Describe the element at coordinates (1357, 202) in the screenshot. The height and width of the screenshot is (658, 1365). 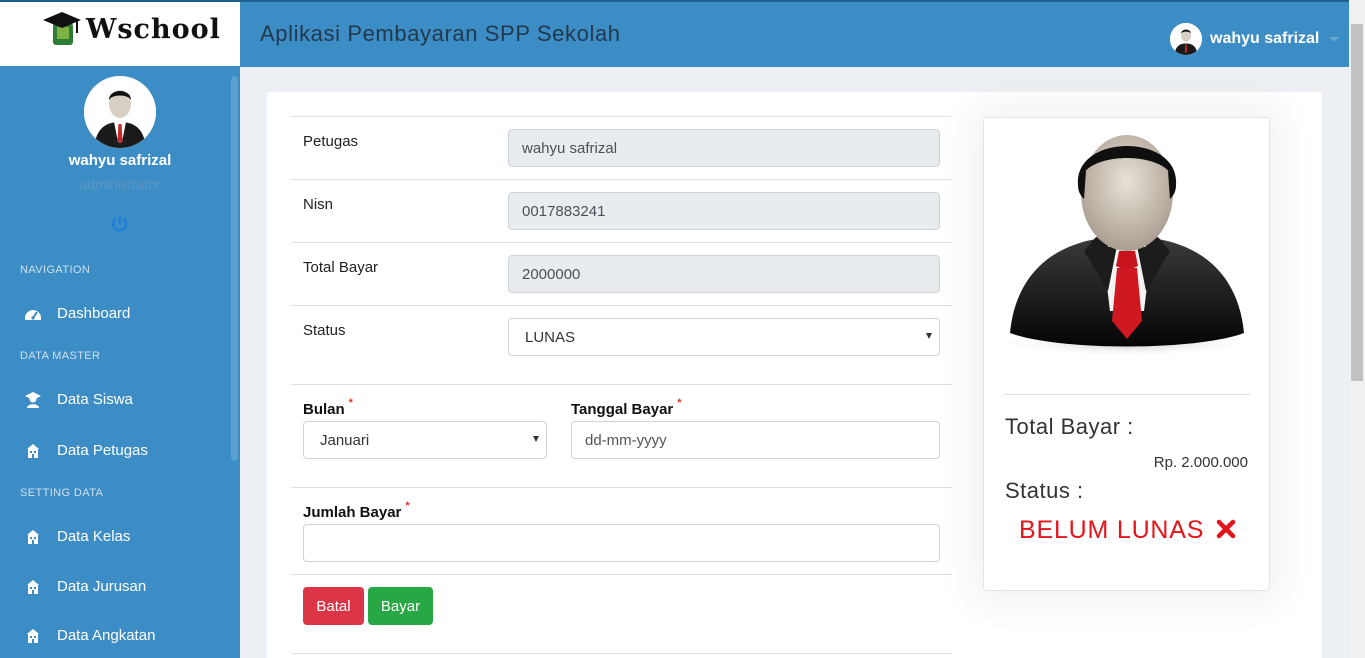
I see `scrollbar-thumb` at that location.